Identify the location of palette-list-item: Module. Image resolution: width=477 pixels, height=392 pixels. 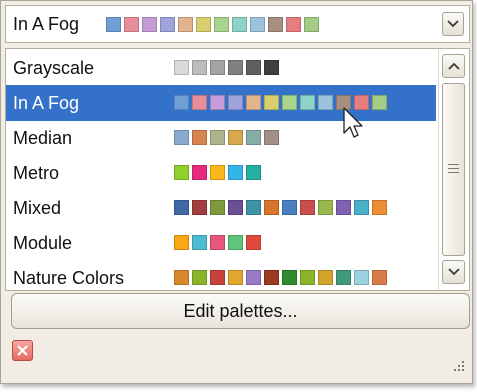
(221, 243).